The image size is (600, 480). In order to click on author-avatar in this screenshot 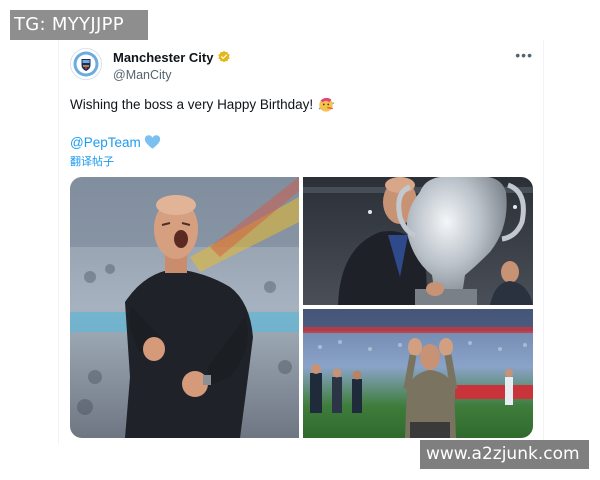, I will do `click(86, 64)`.